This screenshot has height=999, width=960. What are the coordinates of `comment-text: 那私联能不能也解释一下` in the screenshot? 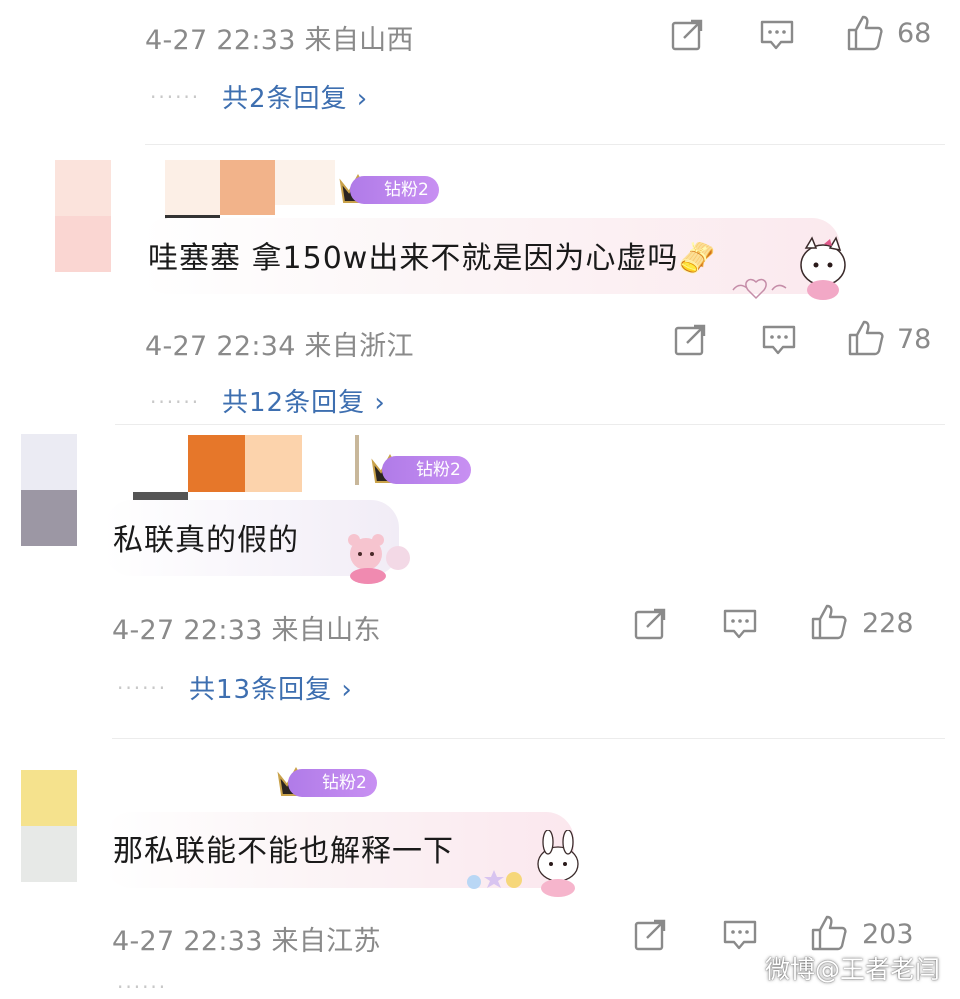 It's located at (283, 851).